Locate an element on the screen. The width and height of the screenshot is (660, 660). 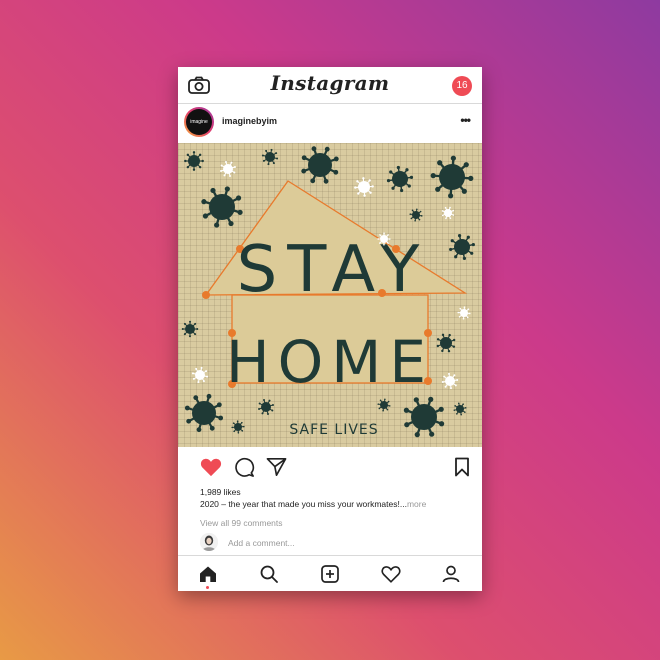
avatar: imagine is located at coordinates (199, 122).